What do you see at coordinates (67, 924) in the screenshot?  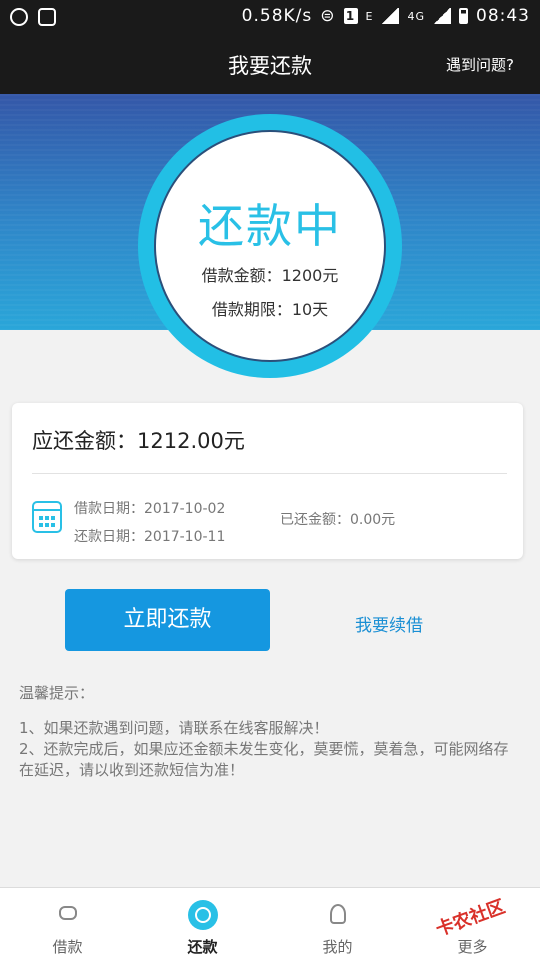 I see `tab-loan: 借款` at bounding box center [67, 924].